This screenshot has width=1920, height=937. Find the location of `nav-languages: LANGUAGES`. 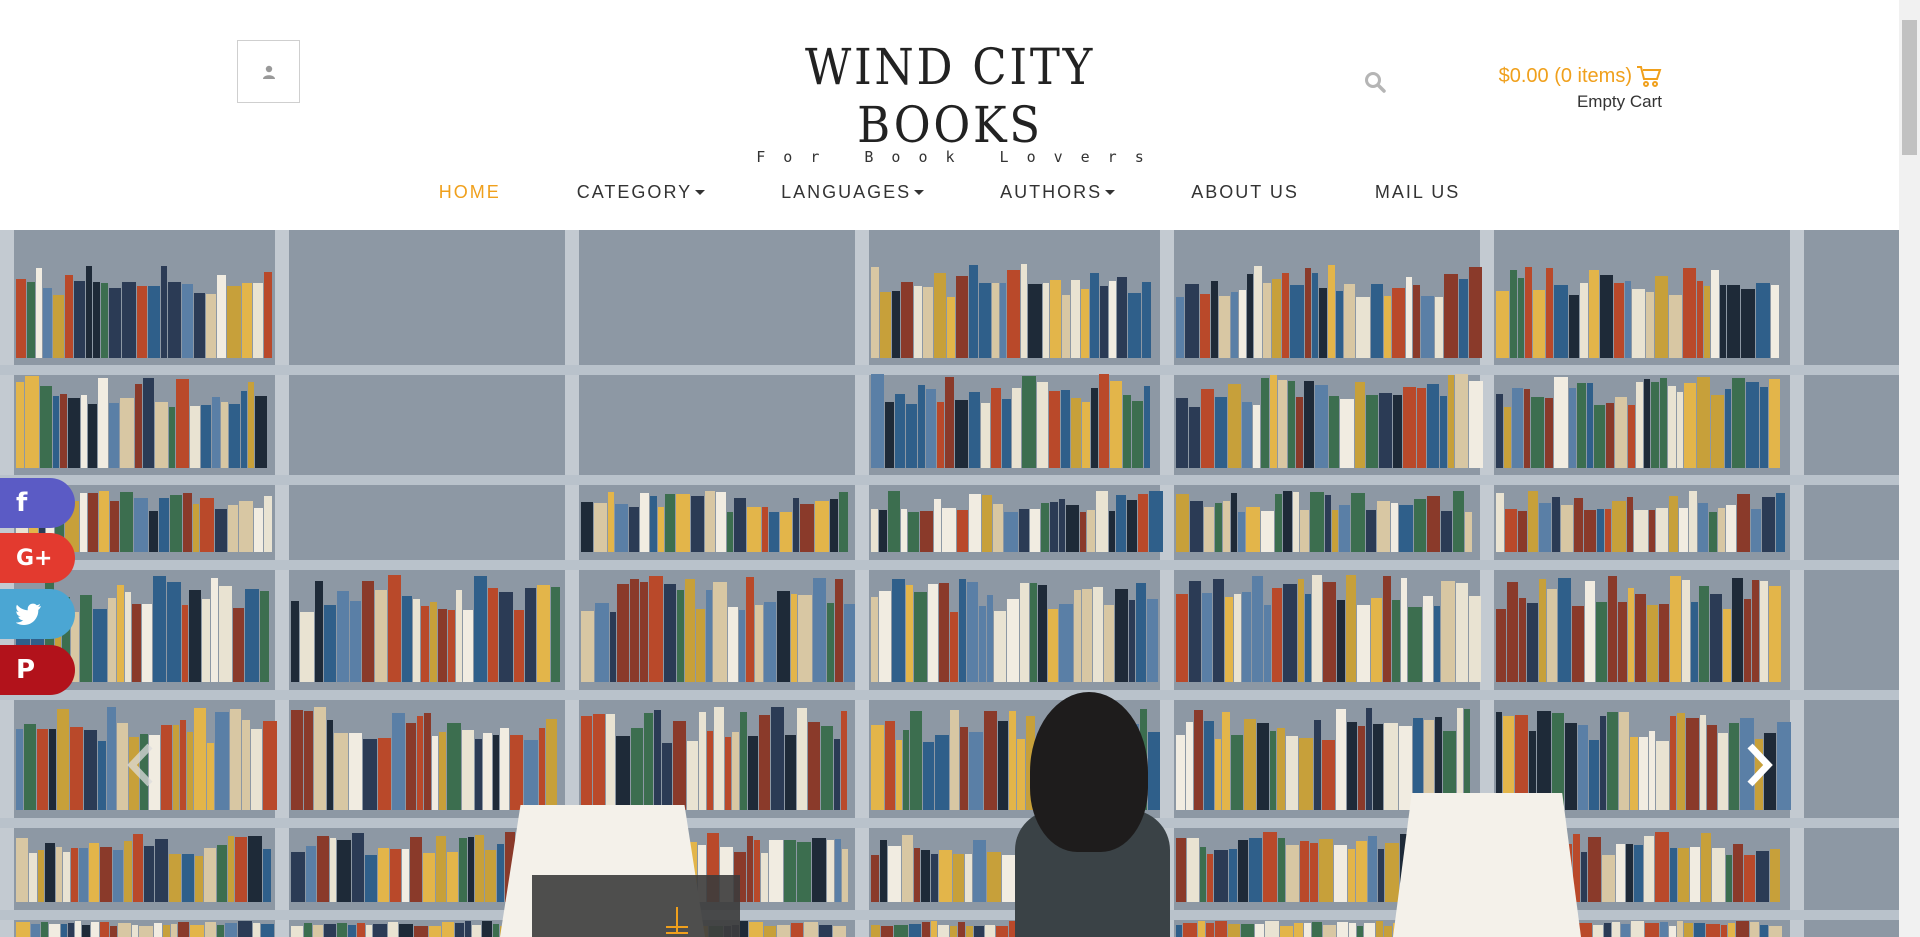

nav-languages: LANGUAGES is located at coordinates (853, 192).